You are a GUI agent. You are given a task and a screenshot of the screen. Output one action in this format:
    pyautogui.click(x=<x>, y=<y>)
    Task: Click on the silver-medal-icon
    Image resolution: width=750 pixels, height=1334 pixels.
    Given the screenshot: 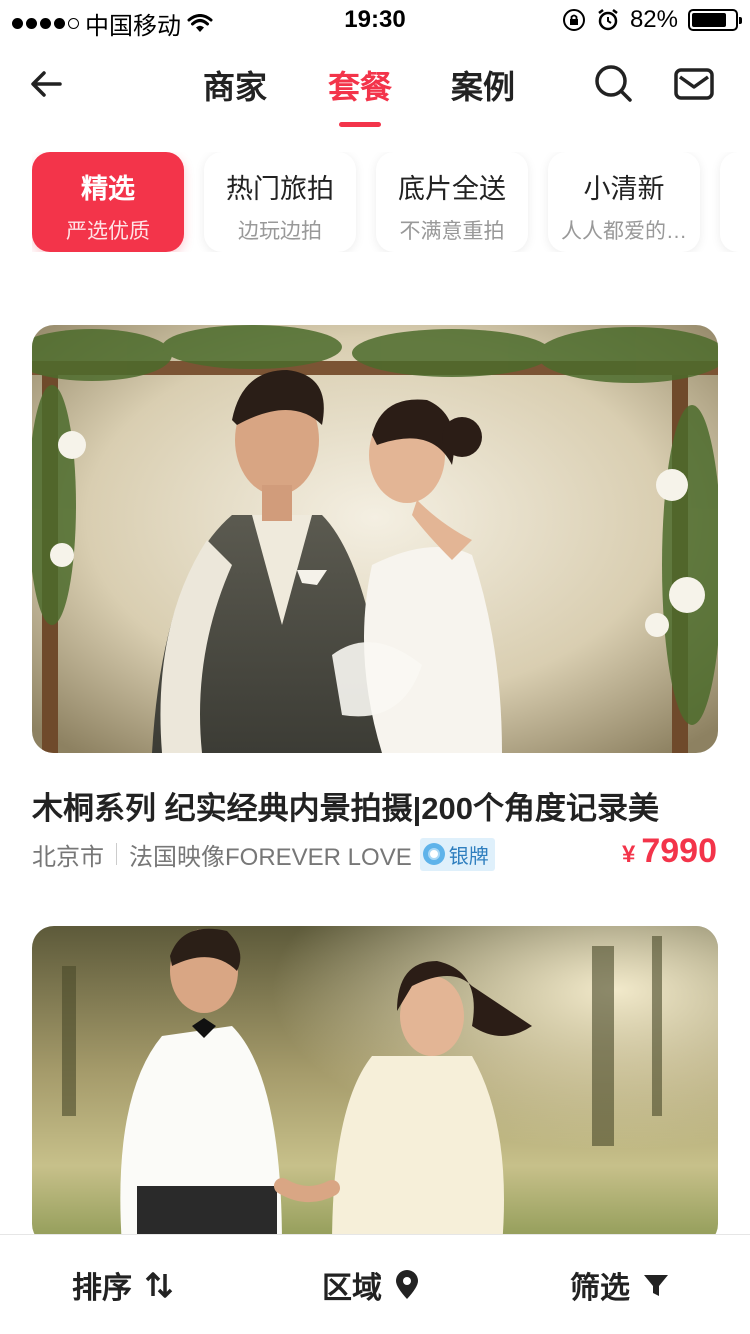 What is the action you would take?
    pyautogui.click(x=433, y=854)
    